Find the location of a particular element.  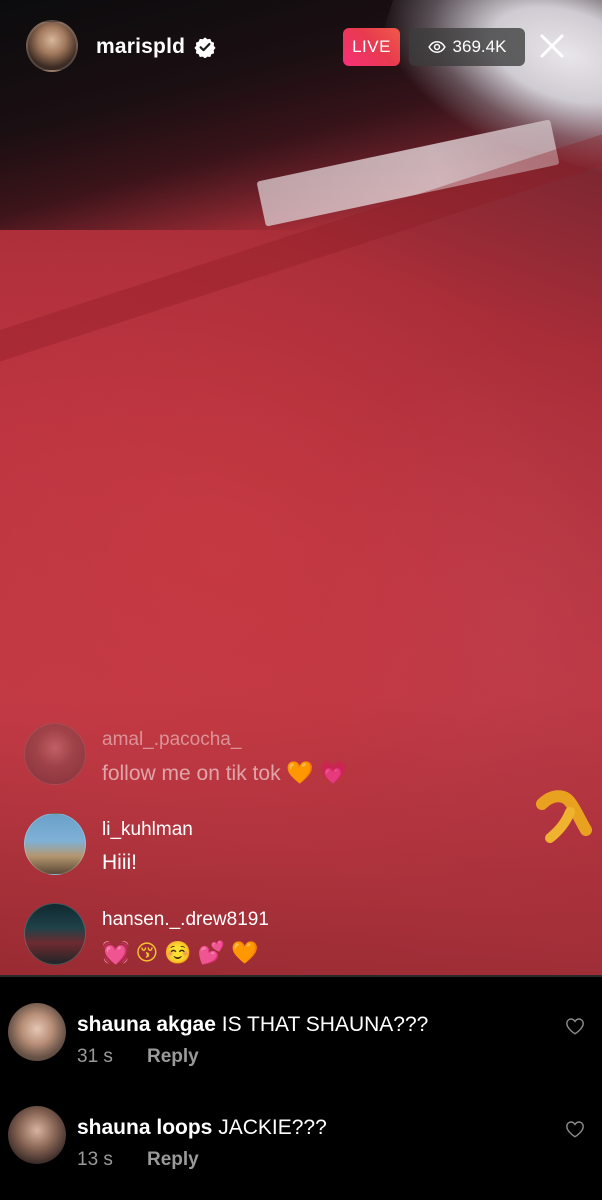

comment-username: li_kuhlman is located at coordinates (147, 830).